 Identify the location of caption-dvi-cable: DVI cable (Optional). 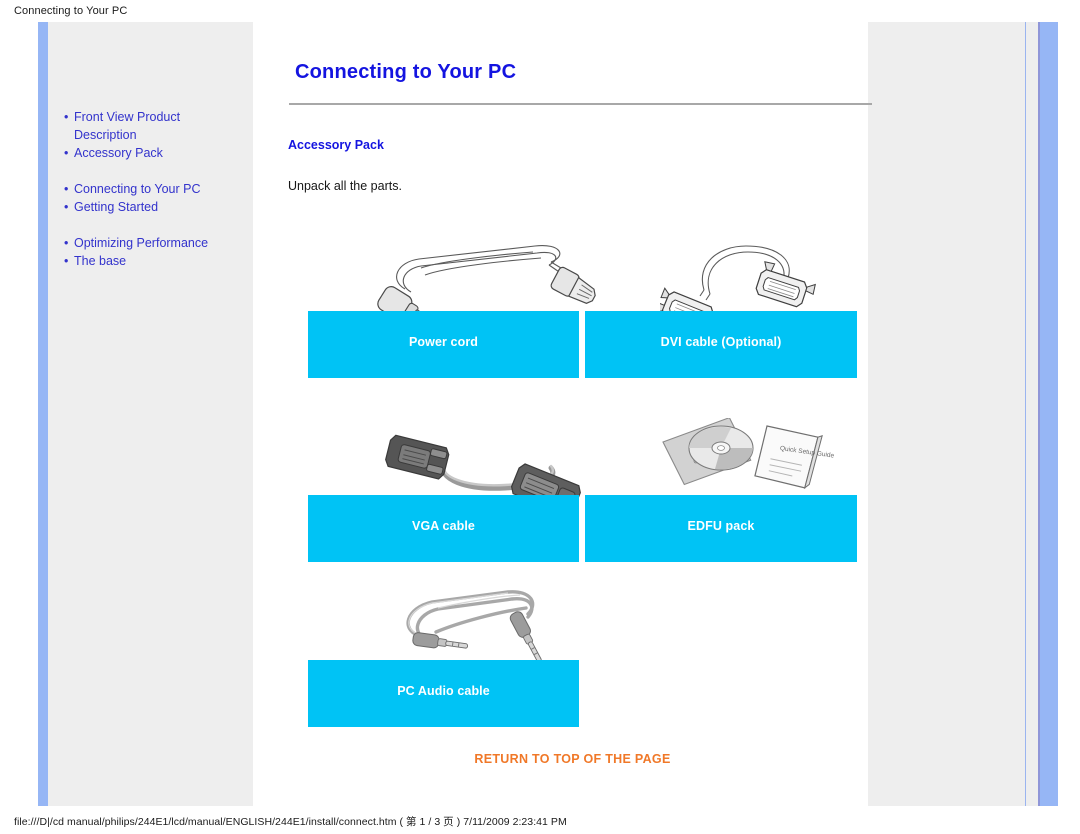
(721, 344).